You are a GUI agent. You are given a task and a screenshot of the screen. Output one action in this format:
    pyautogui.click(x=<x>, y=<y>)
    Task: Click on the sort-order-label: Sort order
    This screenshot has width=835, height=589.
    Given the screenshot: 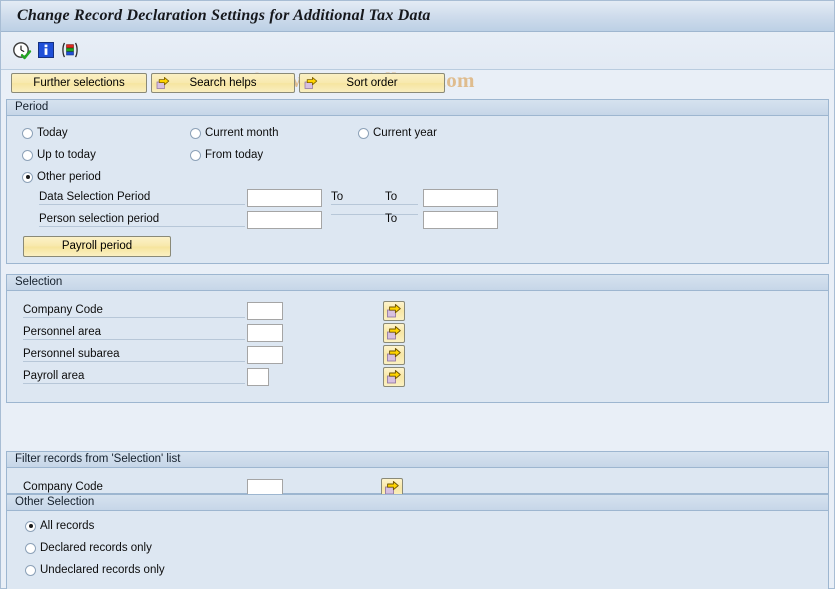 What is the action you would take?
    pyautogui.click(x=372, y=83)
    